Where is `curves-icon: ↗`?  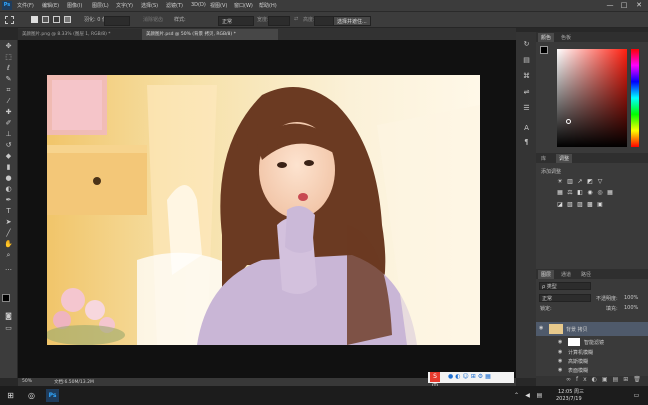 curves-icon: ↗ is located at coordinates (580, 181).